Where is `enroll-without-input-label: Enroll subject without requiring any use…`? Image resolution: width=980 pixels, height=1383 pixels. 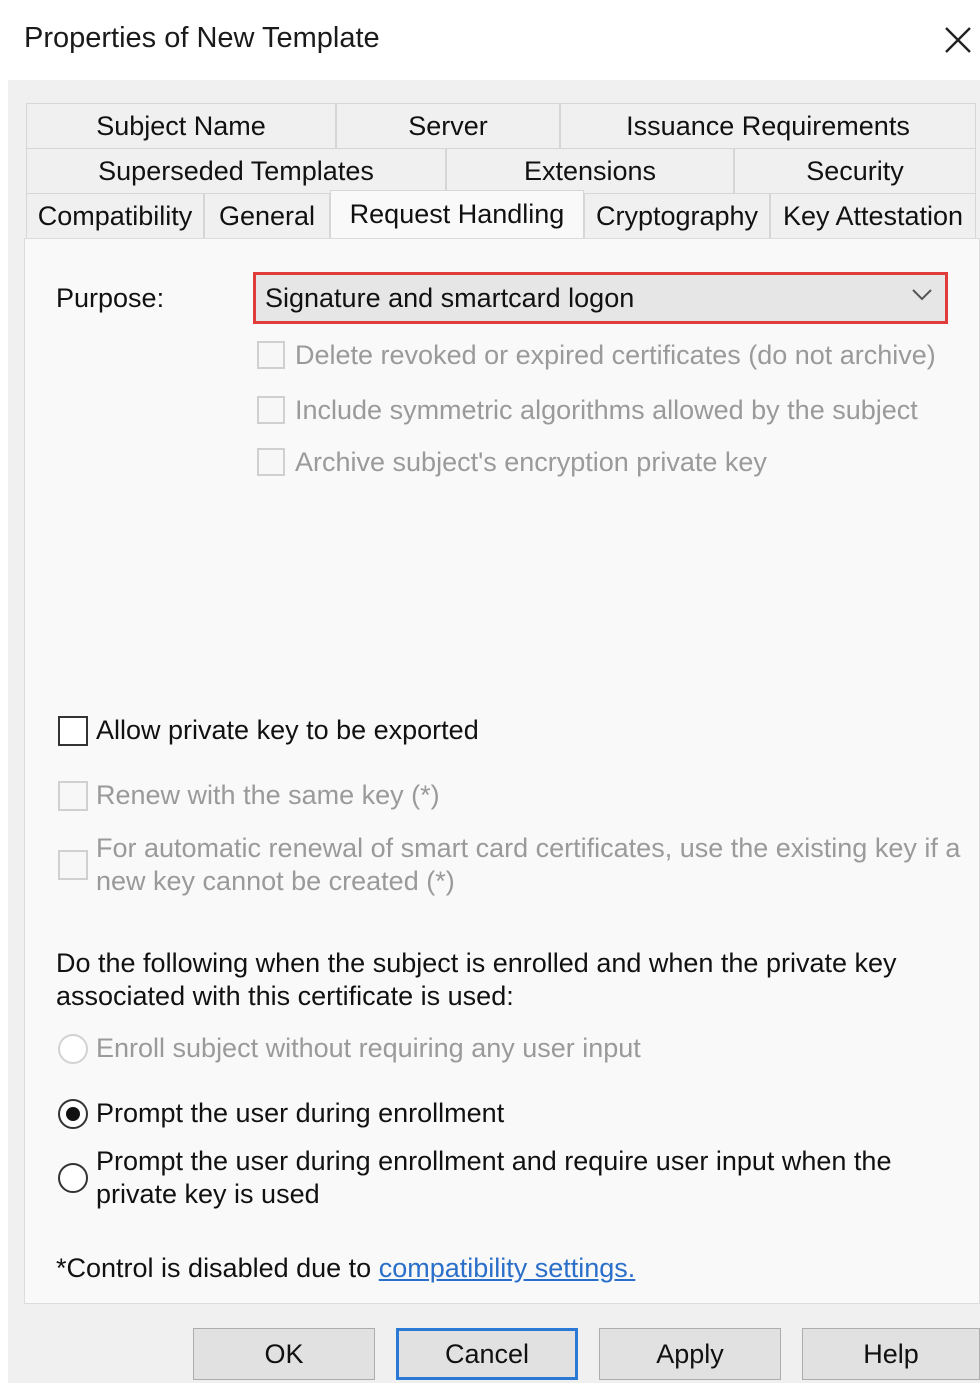
enroll-without-input-label: Enroll subject without requiring any use… is located at coordinates (368, 1048).